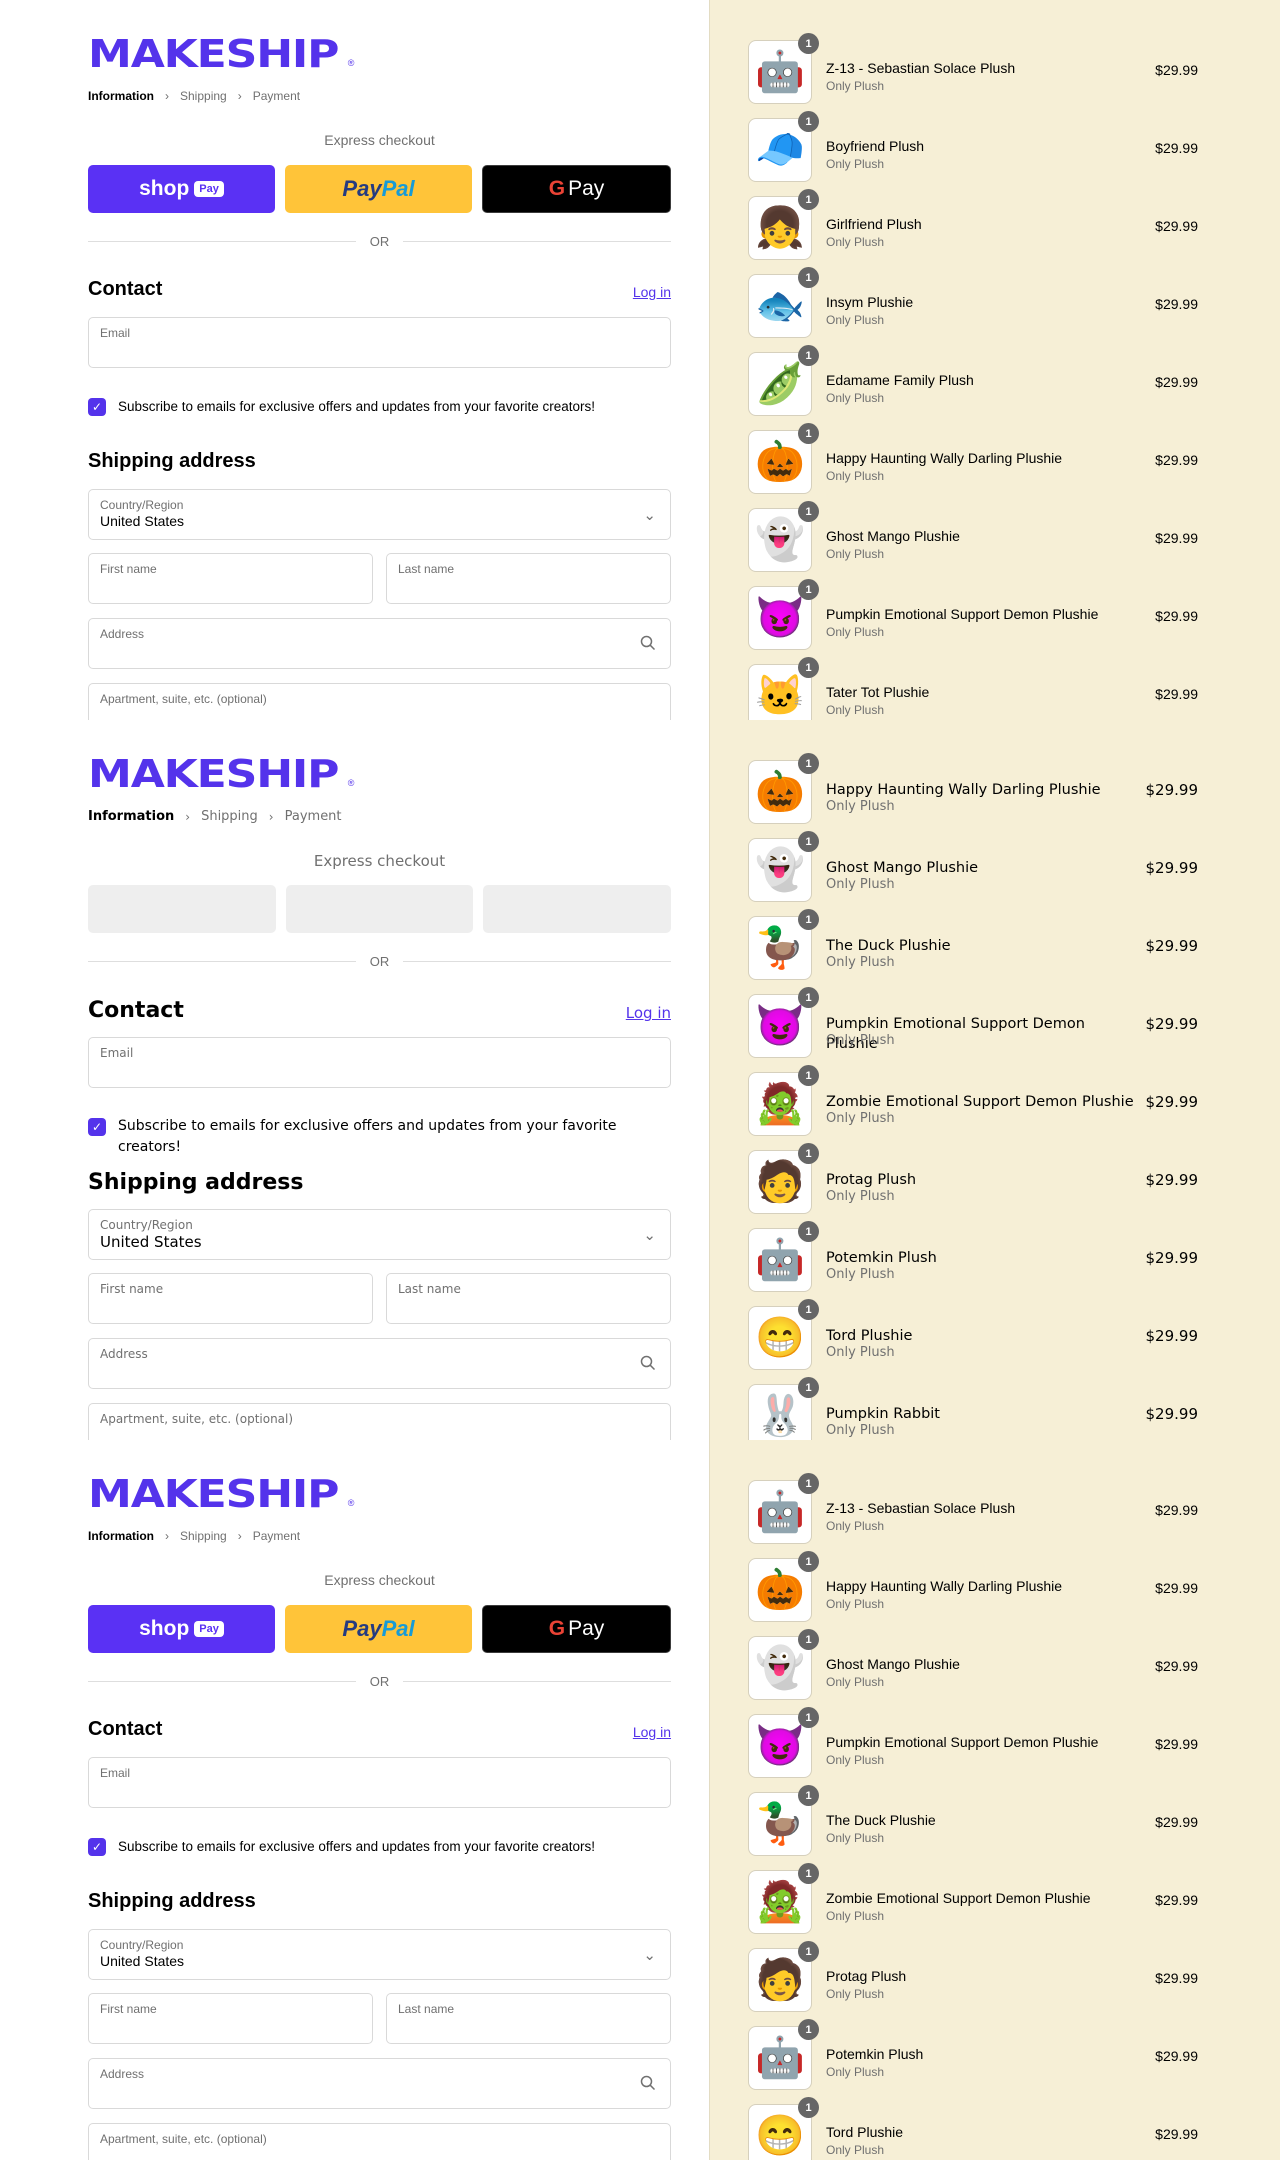  What do you see at coordinates (122, 634) in the screenshot?
I see `address-label: Address` at bounding box center [122, 634].